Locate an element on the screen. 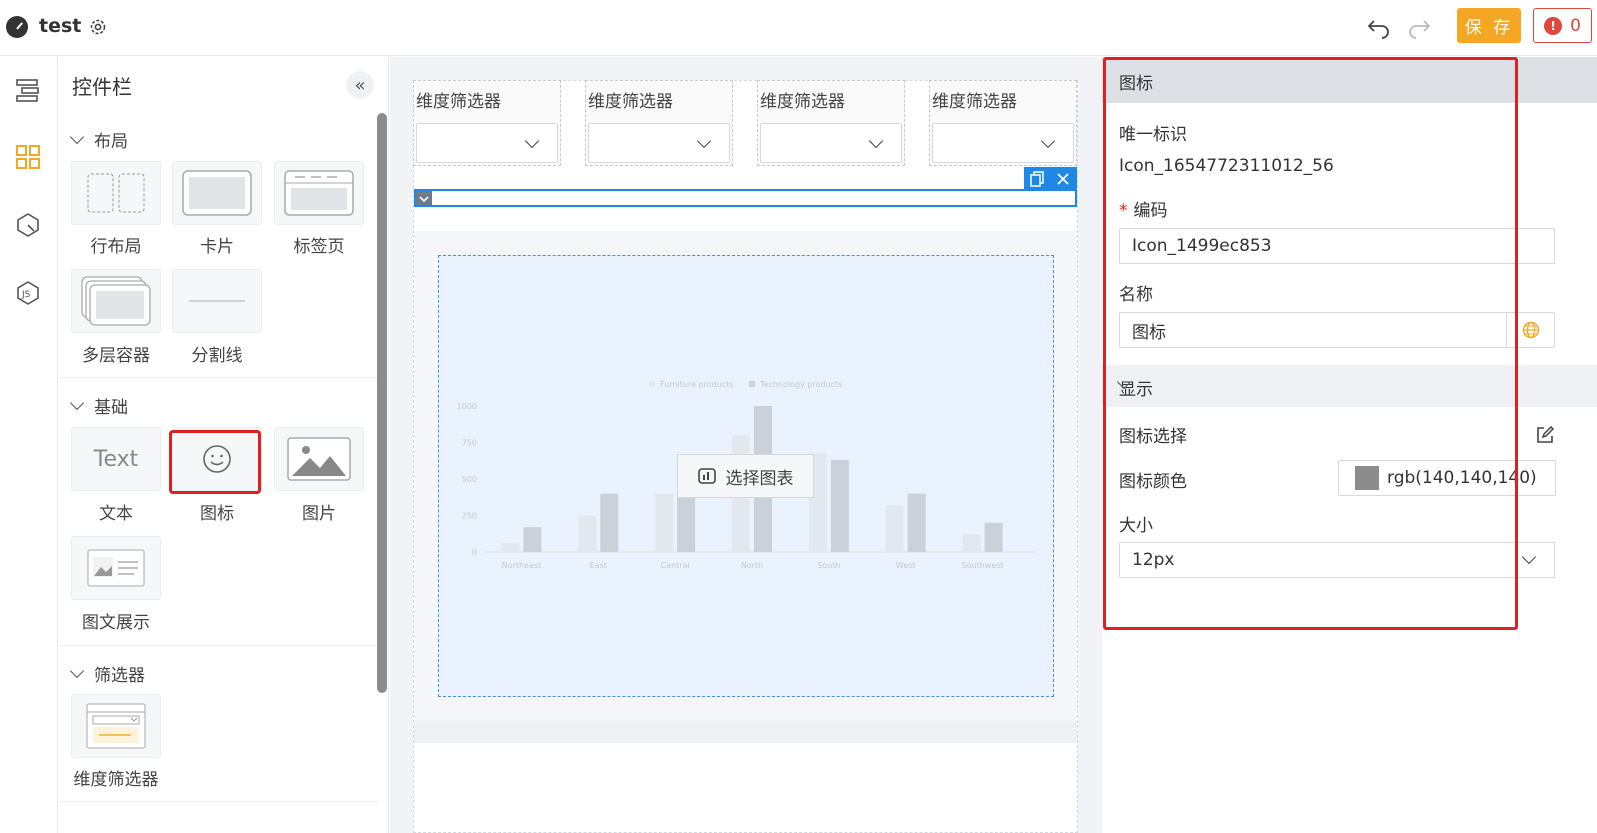 Image resolution: width=1597 pixels, height=833 pixels. tile-multi-container is located at coordinates (116, 301).